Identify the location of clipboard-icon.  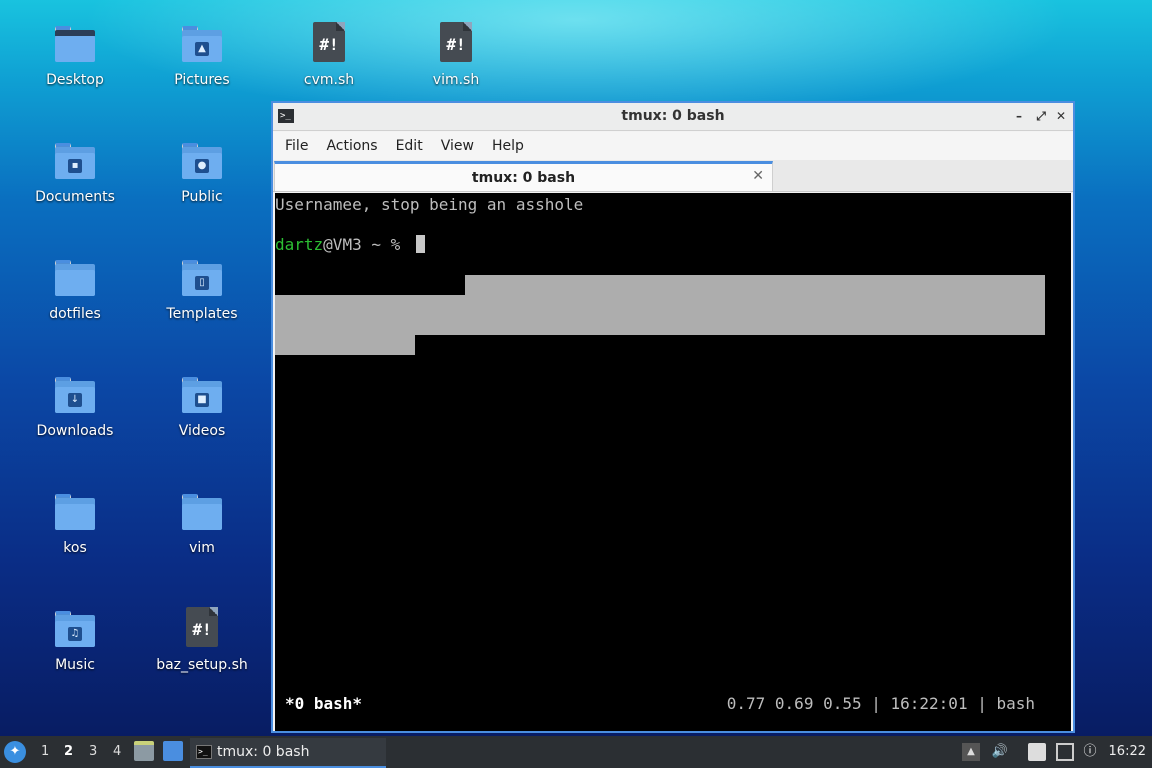
(1037, 752).